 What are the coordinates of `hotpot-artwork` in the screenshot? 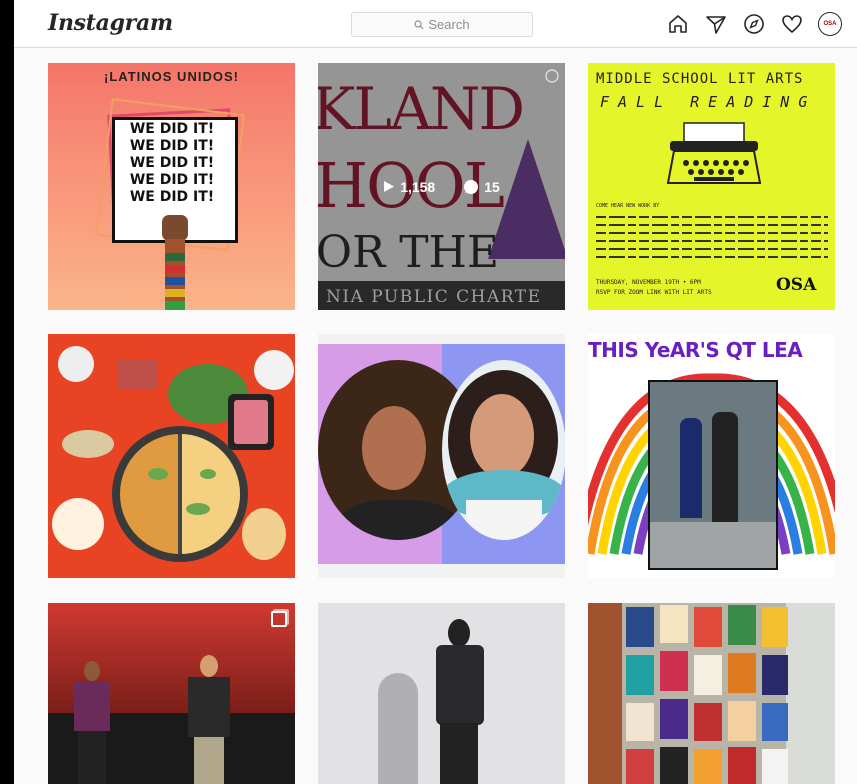 It's located at (173, 454).